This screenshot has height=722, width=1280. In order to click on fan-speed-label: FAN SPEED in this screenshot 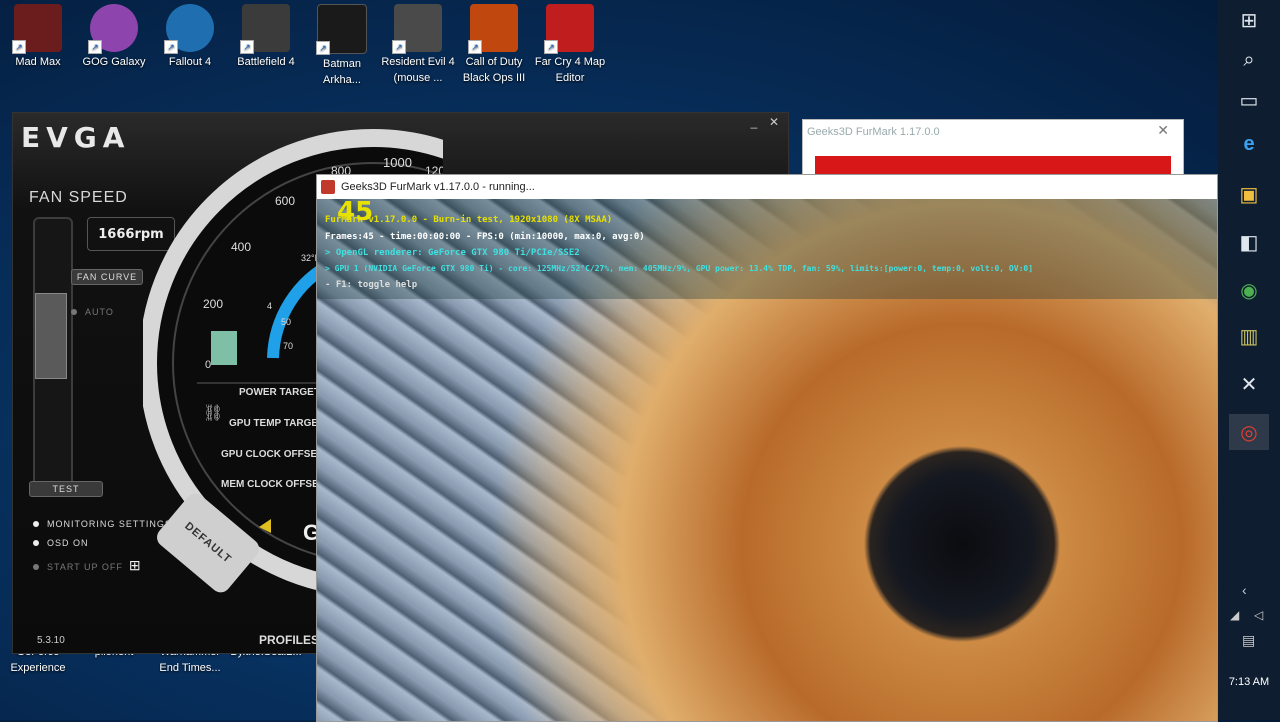, I will do `click(78, 197)`.